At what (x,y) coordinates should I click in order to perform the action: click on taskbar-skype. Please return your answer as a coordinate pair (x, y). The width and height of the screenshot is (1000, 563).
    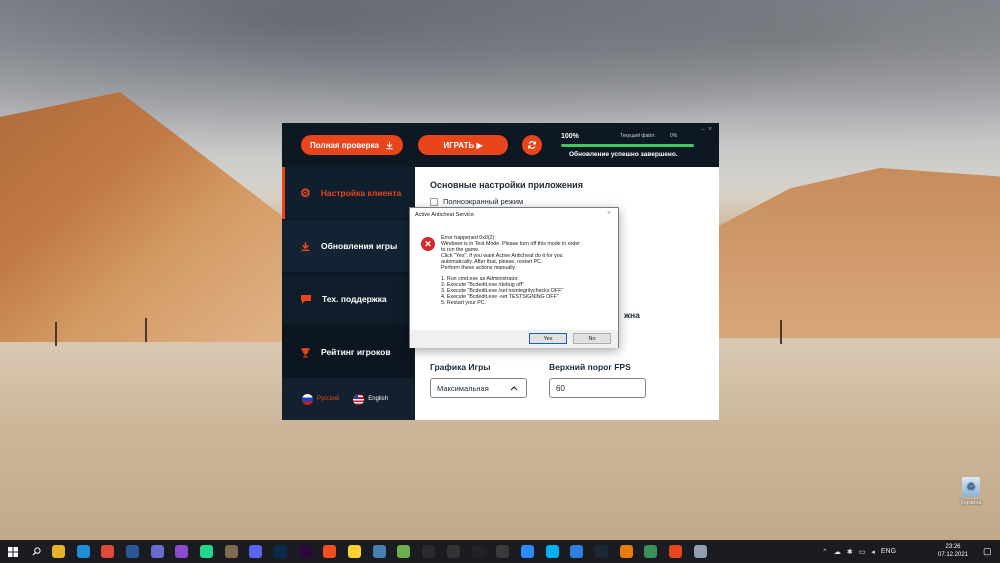
    Looking at the image, I should click on (552, 551).